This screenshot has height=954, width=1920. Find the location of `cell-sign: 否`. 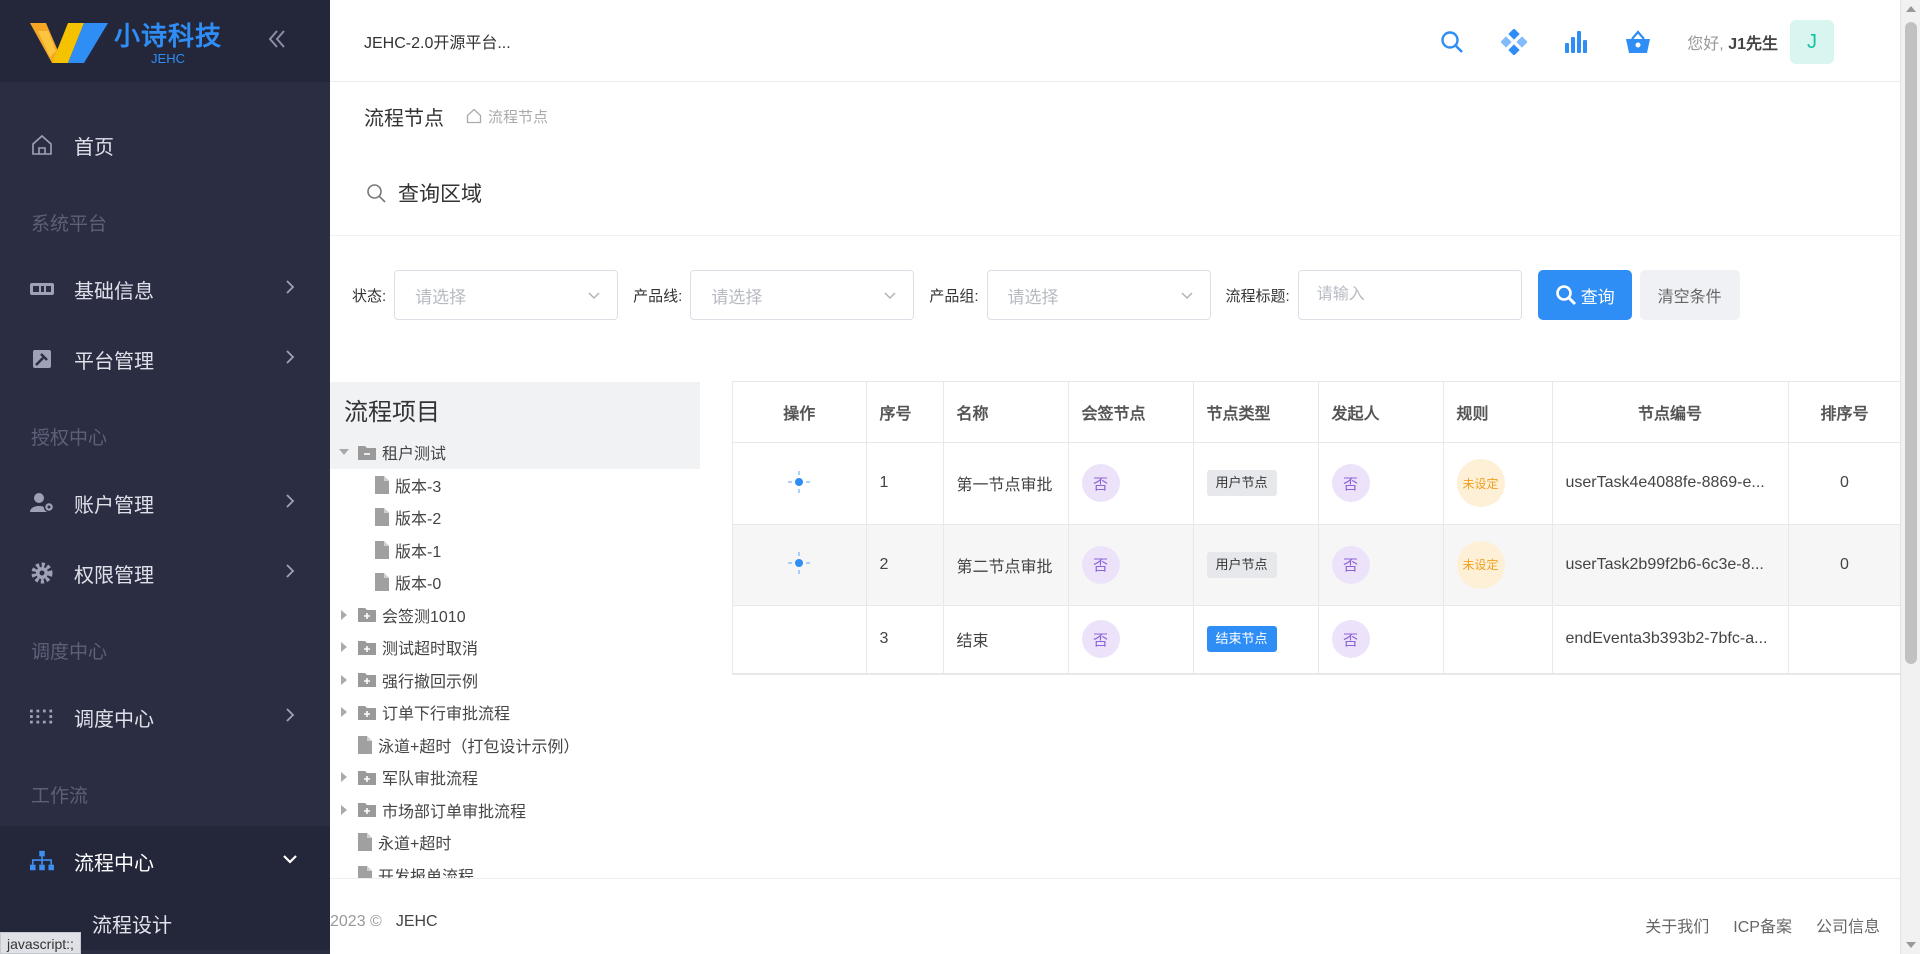

cell-sign: 否 is located at coordinates (1131, 639).